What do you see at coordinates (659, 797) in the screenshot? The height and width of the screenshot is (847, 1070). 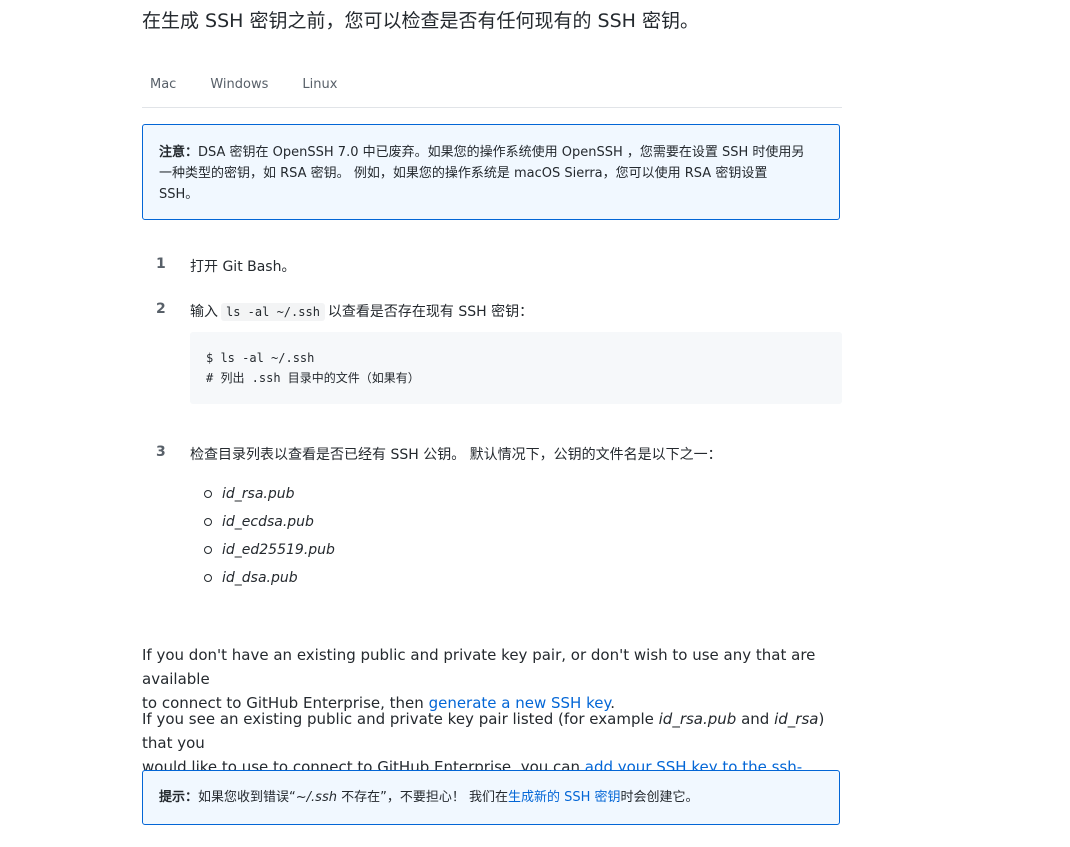 I see `tip-text-3: 时会创建它。` at bounding box center [659, 797].